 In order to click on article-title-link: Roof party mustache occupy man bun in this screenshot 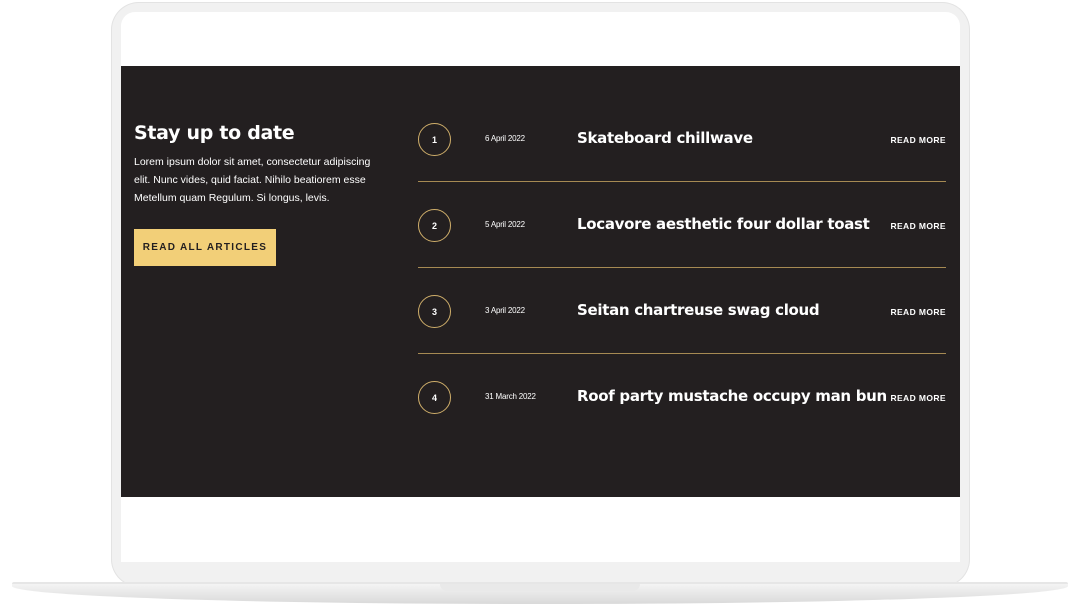, I will do `click(732, 396)`.